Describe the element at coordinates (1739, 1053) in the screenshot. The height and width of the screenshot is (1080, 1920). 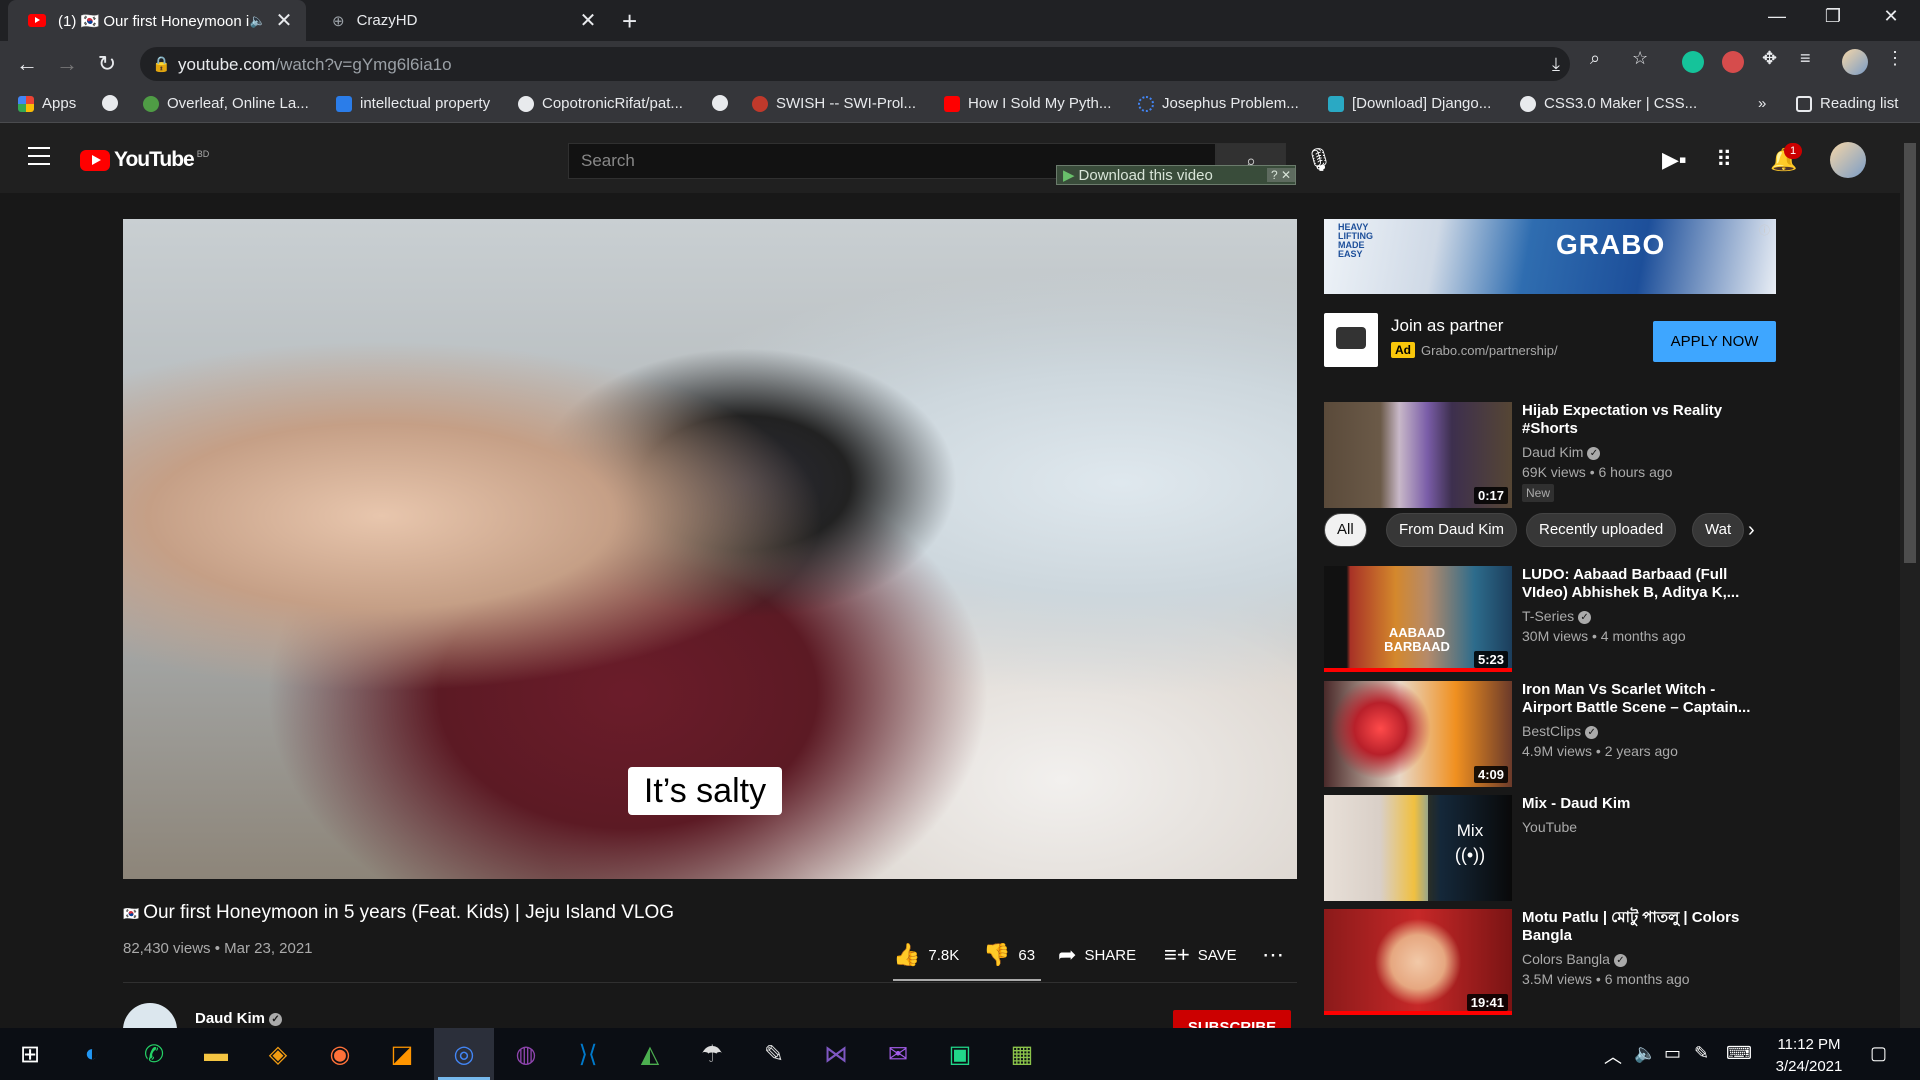
I see `keyboard-icon: ⌨` at that location.